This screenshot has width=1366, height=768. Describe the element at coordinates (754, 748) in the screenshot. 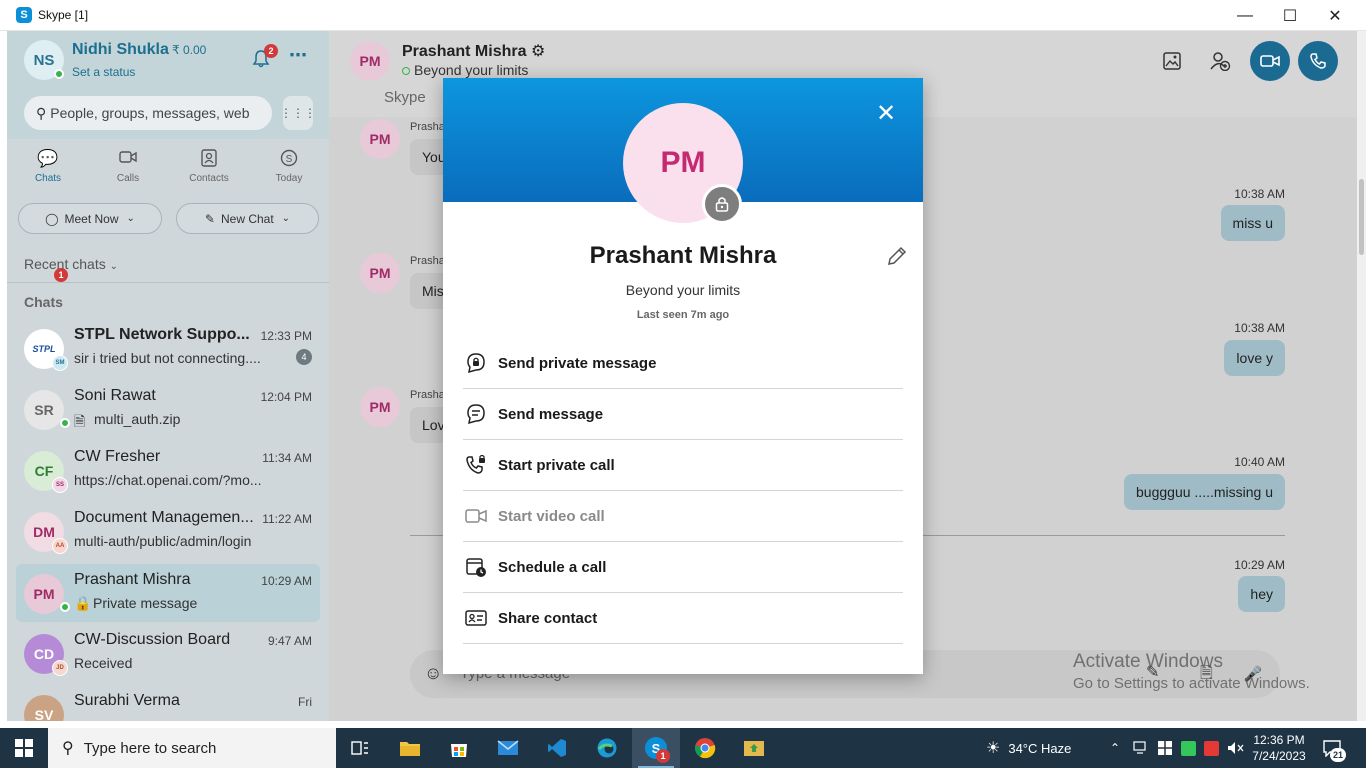

I see `app-icon` at that location.